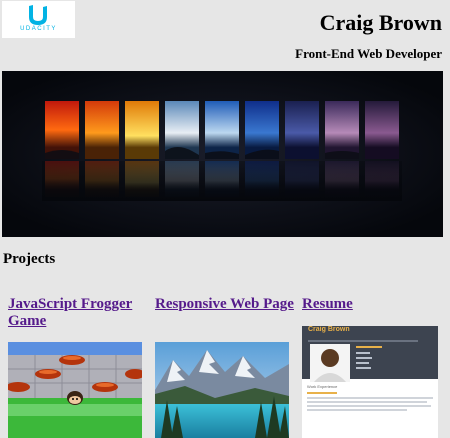 The width and height of the screenshot is (450, 438). What do you see at coordinates (38, 29) in the screenshot?
I see `logo-wordmark: UDACITY` at bounding box center [38, 29].